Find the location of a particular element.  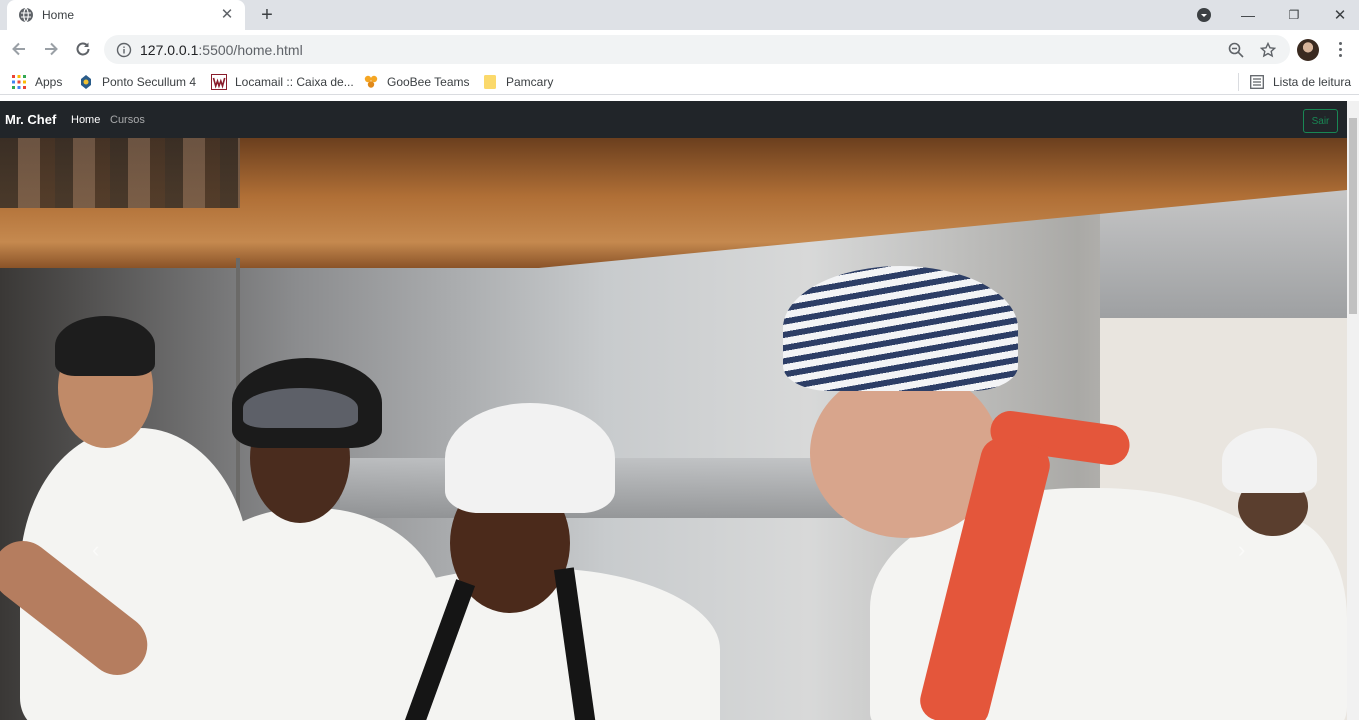

close-window-button: ✕ is located at coordinates (1340, 15).